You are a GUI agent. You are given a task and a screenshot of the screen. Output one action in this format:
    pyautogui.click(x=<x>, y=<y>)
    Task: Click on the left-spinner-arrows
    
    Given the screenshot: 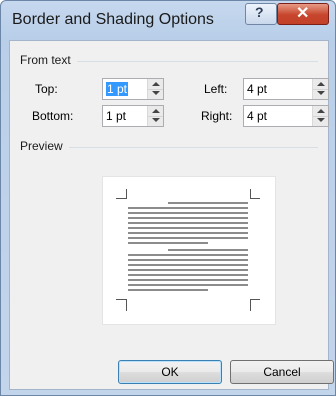 What is the action you would take?
    pyautogui.click(x=320, y=89)
    